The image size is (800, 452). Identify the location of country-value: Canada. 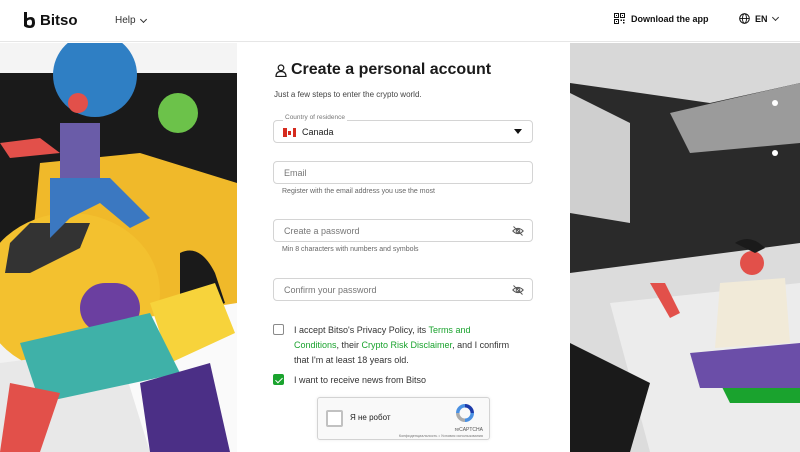
(318, 132).